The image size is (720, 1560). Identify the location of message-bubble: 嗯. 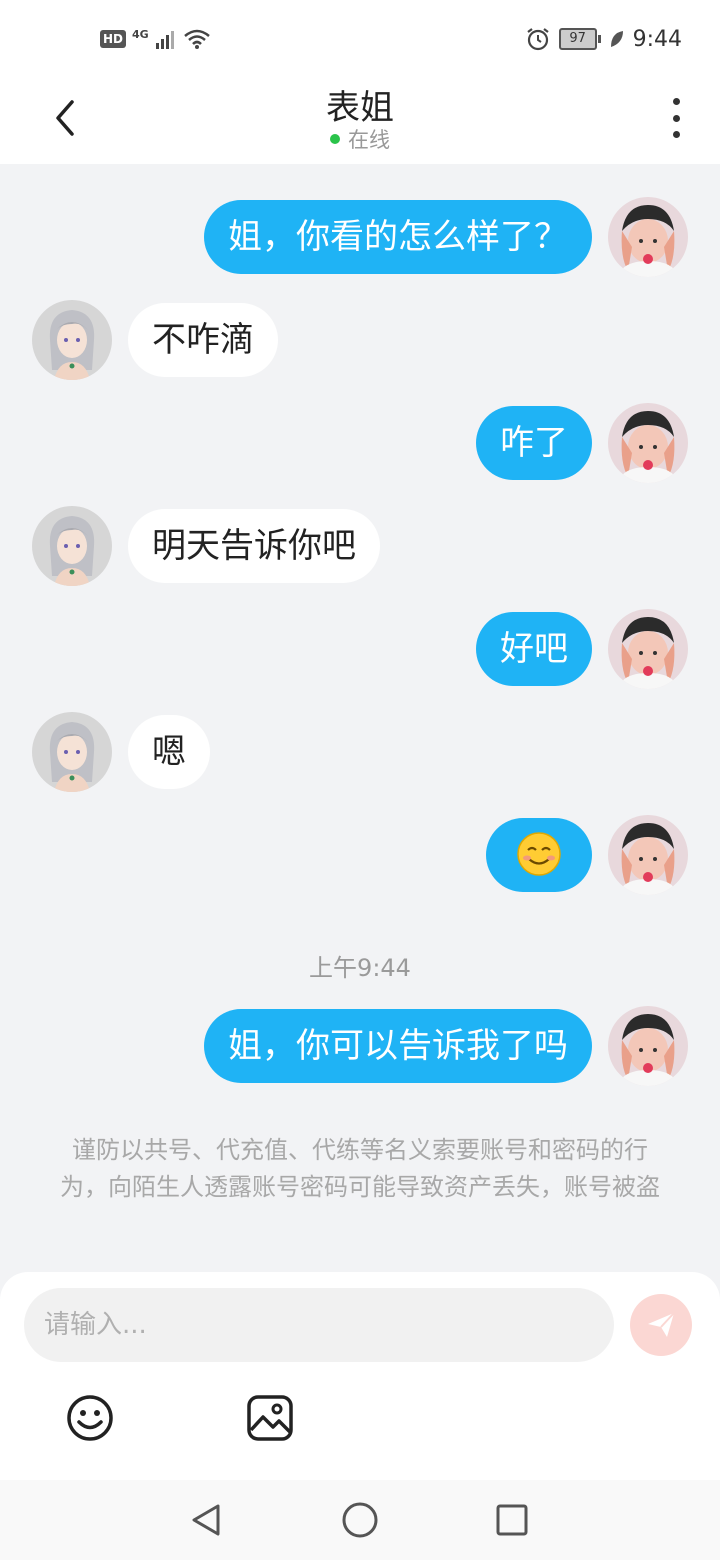
(169, 752).